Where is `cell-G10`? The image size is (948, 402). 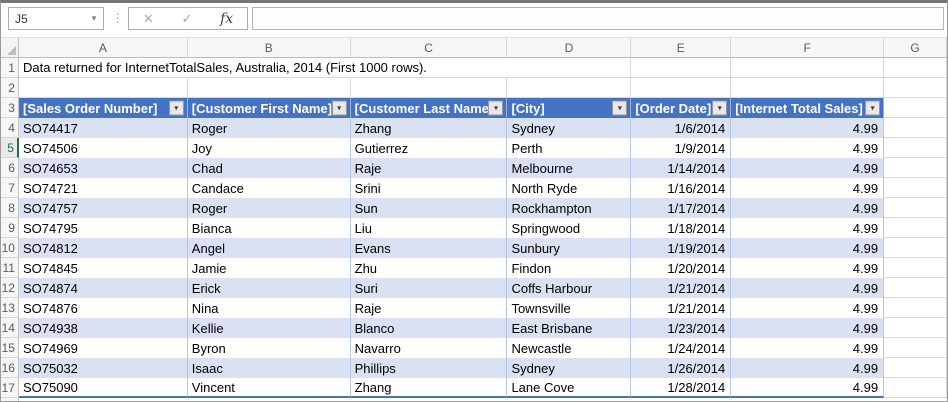 cell-G10 is located at coordinates (915, 248).